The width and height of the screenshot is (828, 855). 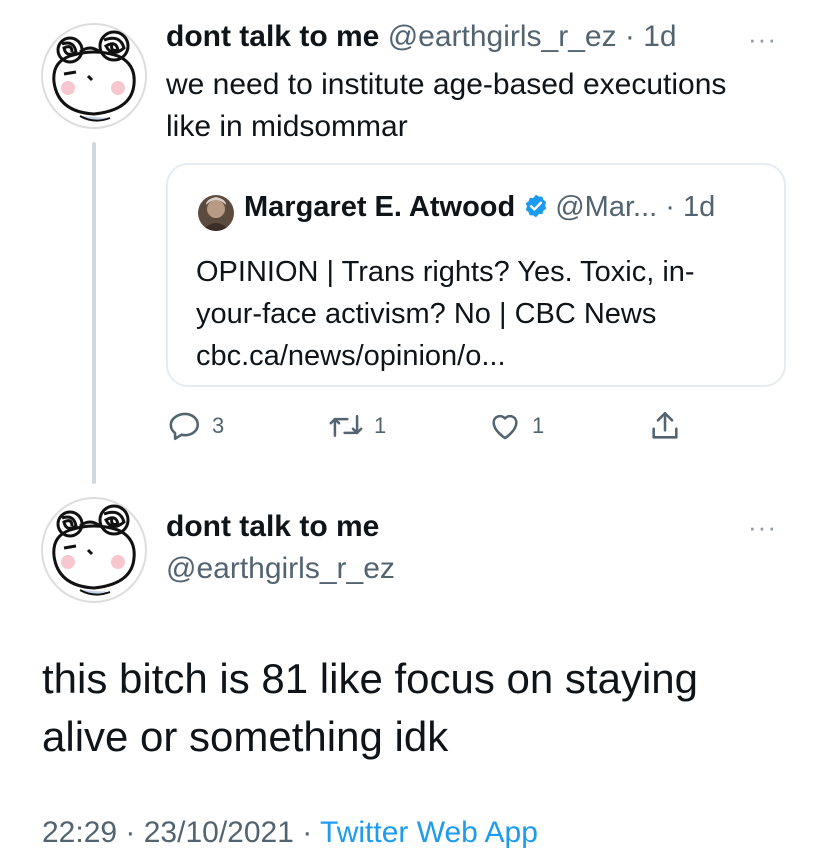 I want to click on tweet-time: 22:29, so click(x=79, y=832).